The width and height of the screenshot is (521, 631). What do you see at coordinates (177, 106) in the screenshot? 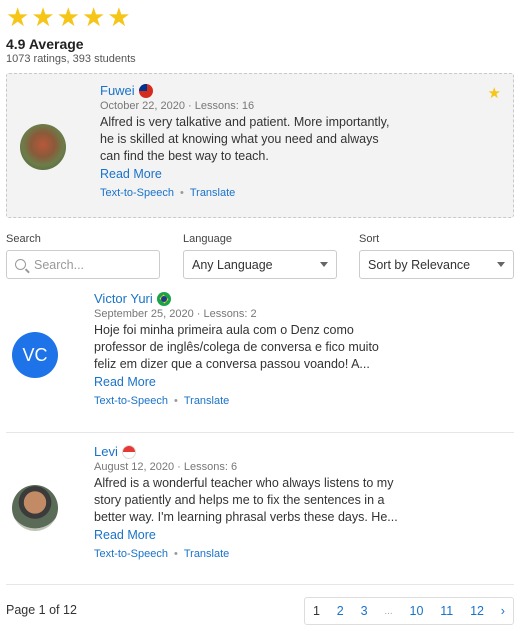
I see `review-meta: October 22, 2020 · Lessons: 16` at bounding box center [177, 106].